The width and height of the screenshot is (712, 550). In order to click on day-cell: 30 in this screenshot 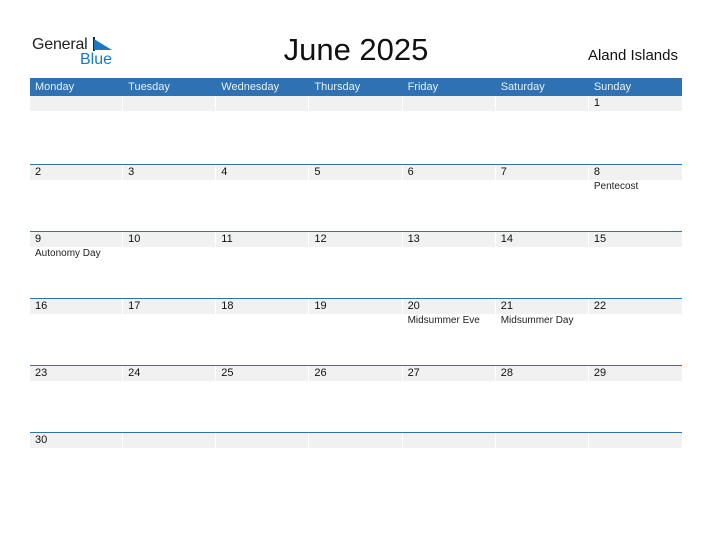, I will do `click(76, 441)`.